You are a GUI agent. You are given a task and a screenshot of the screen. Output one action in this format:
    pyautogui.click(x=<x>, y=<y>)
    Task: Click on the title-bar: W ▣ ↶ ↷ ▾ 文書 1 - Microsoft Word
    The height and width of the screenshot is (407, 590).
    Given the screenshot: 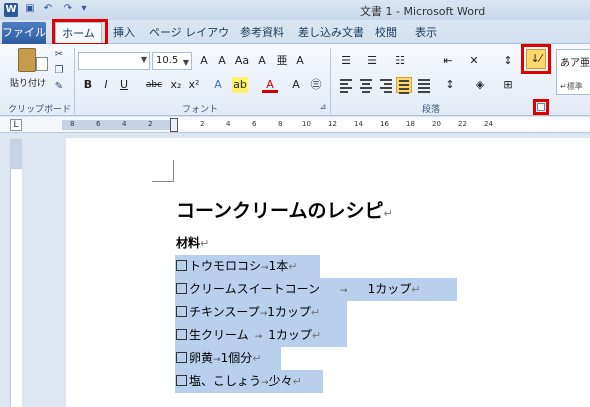 What is the action you would take?
    pyautogui.click(x=295, y=10)
    